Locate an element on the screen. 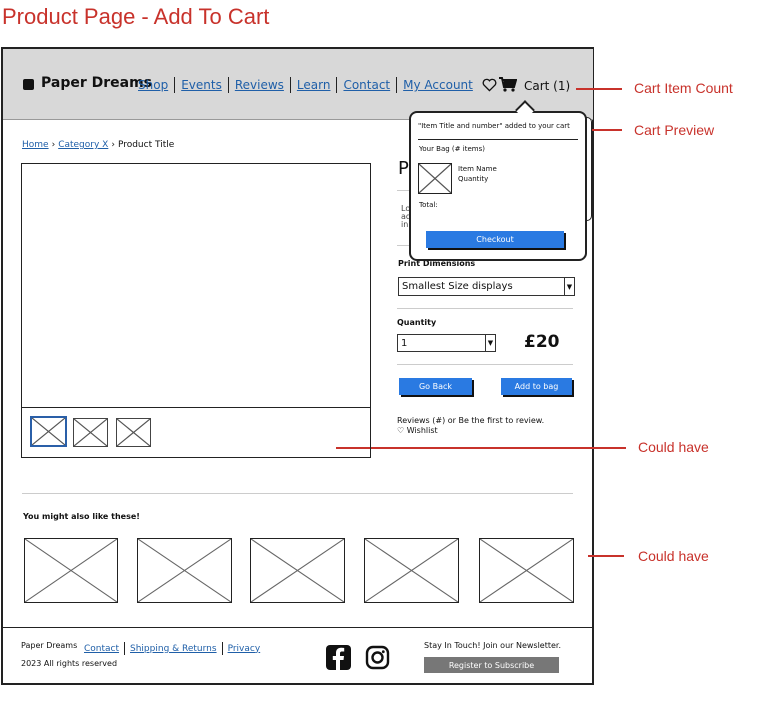 This screenshot has width=782, height=724. breadcrumb-current: Product Title is located at coordinates (146, 145).